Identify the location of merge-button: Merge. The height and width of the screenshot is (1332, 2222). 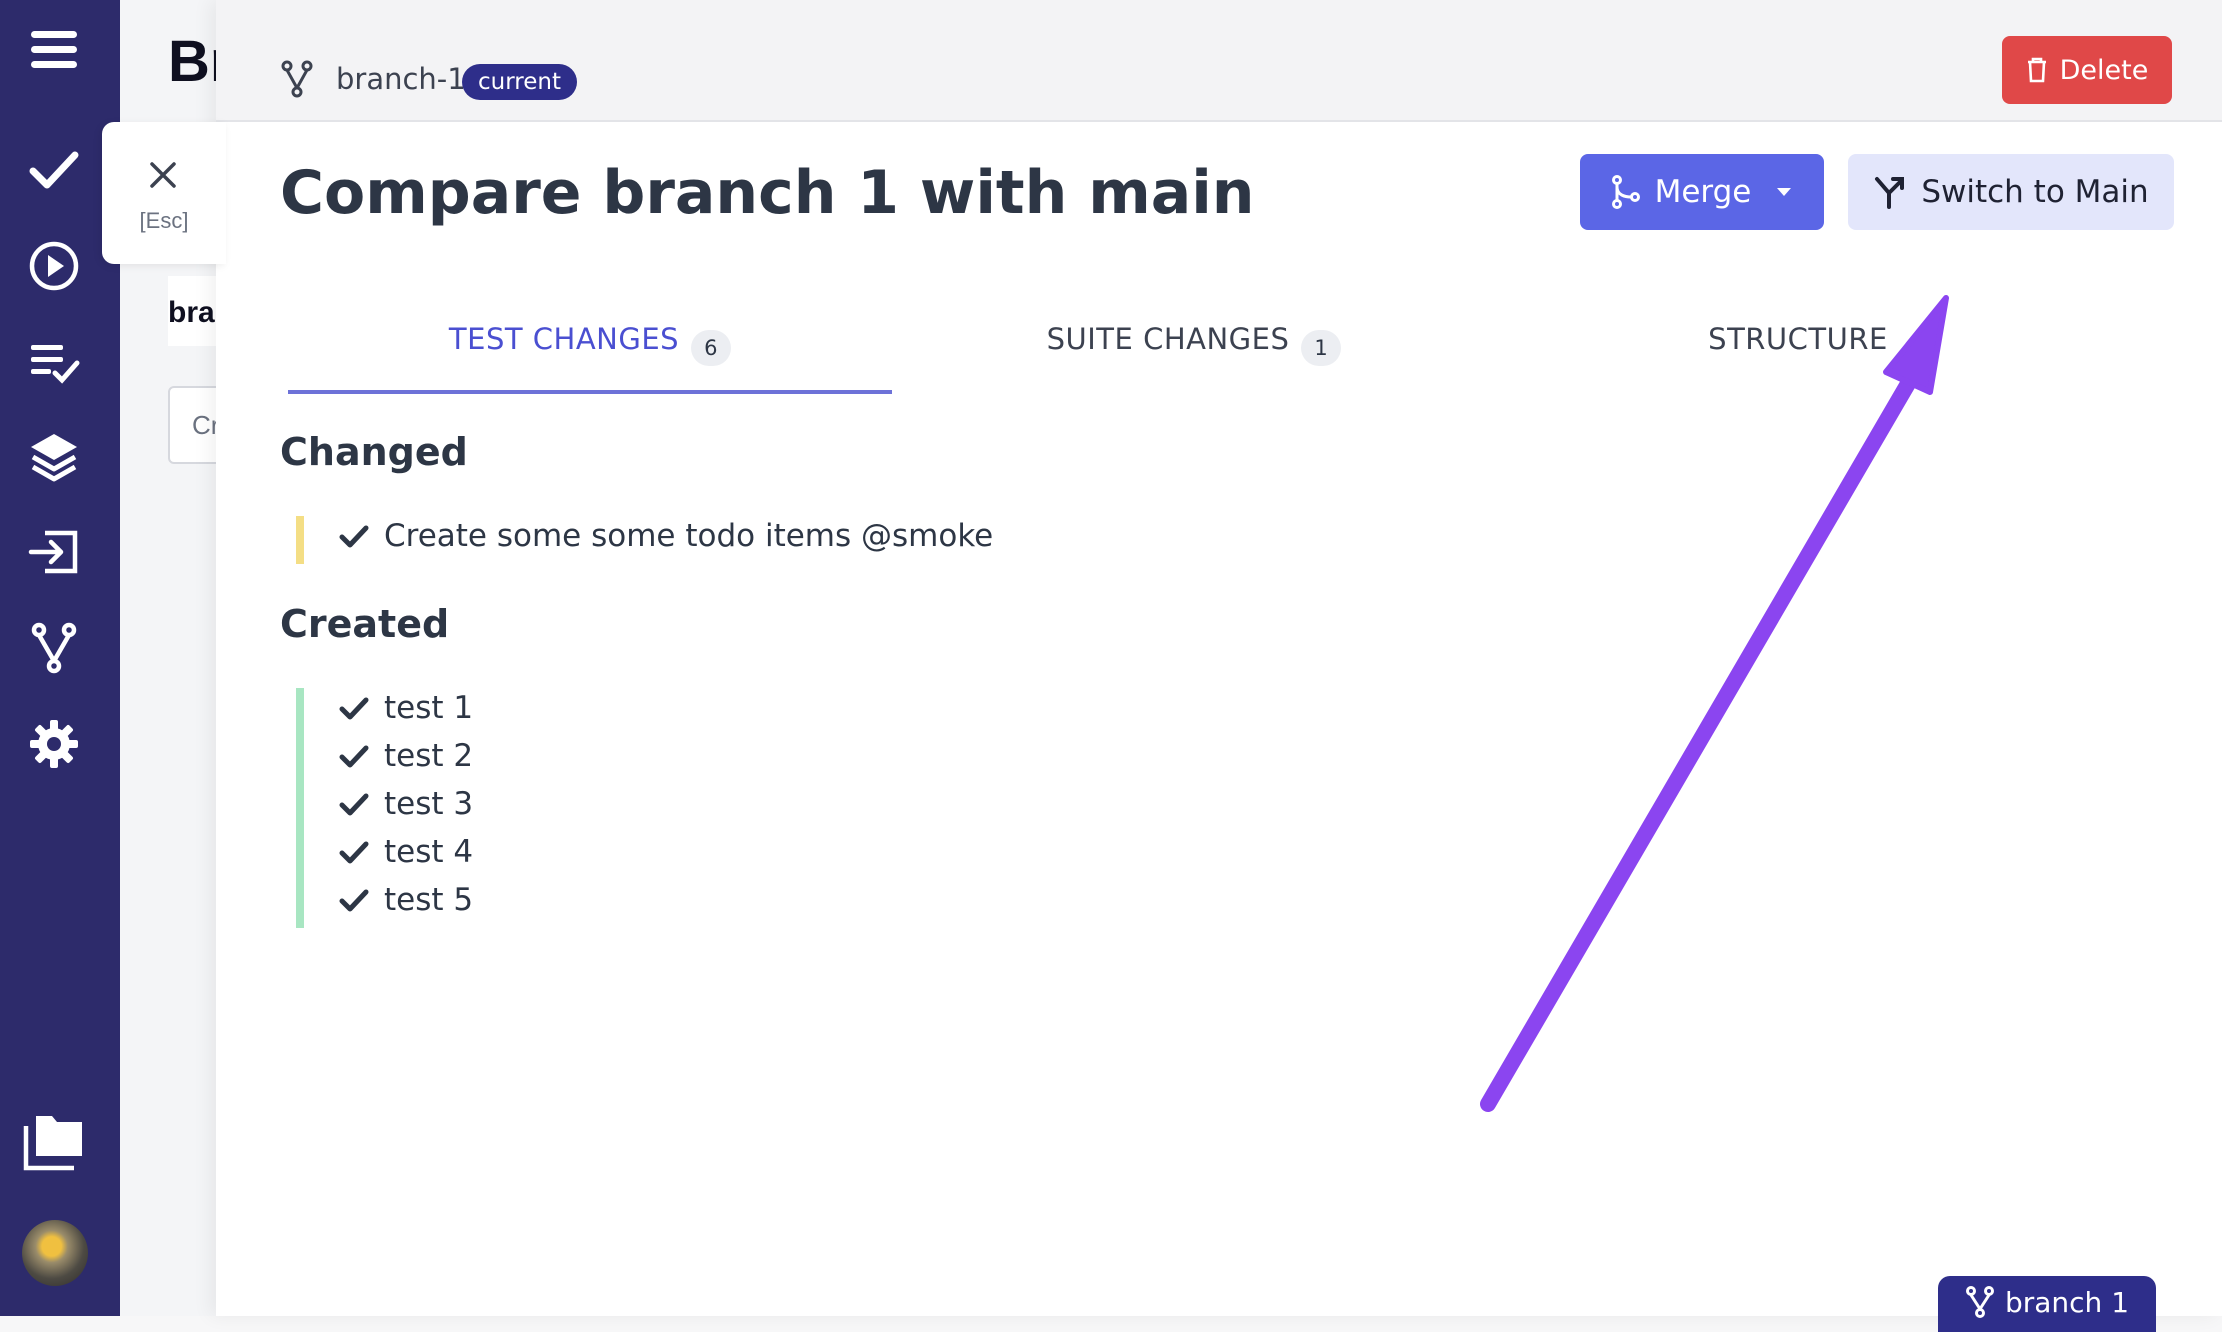
(1702, 192).